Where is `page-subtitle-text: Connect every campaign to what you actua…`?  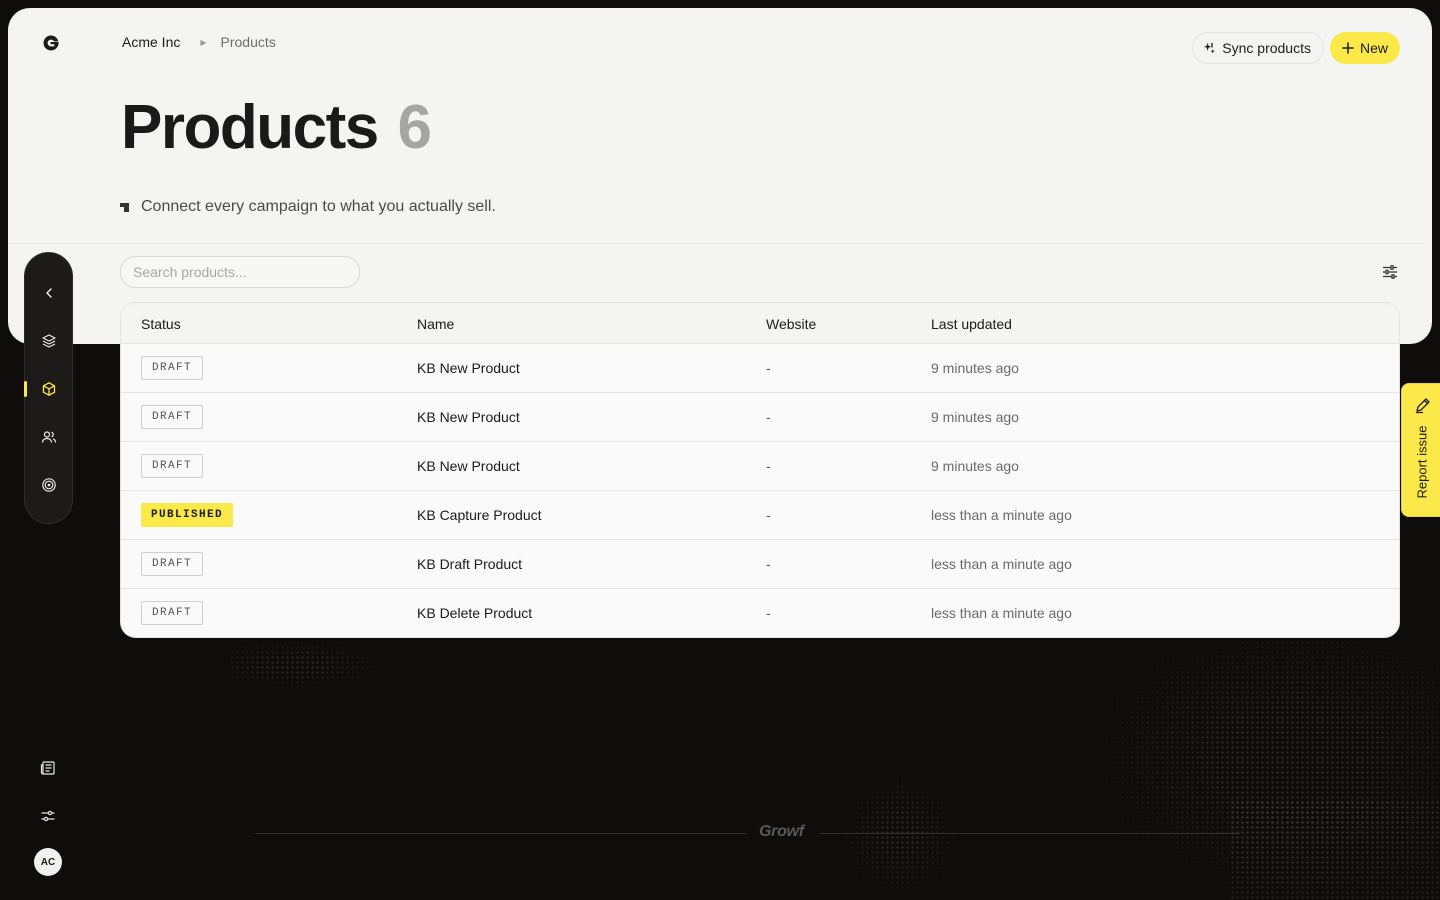 page-subtitle-text: Connect every campaign to what you actua… is located at coordinates (318, 206).